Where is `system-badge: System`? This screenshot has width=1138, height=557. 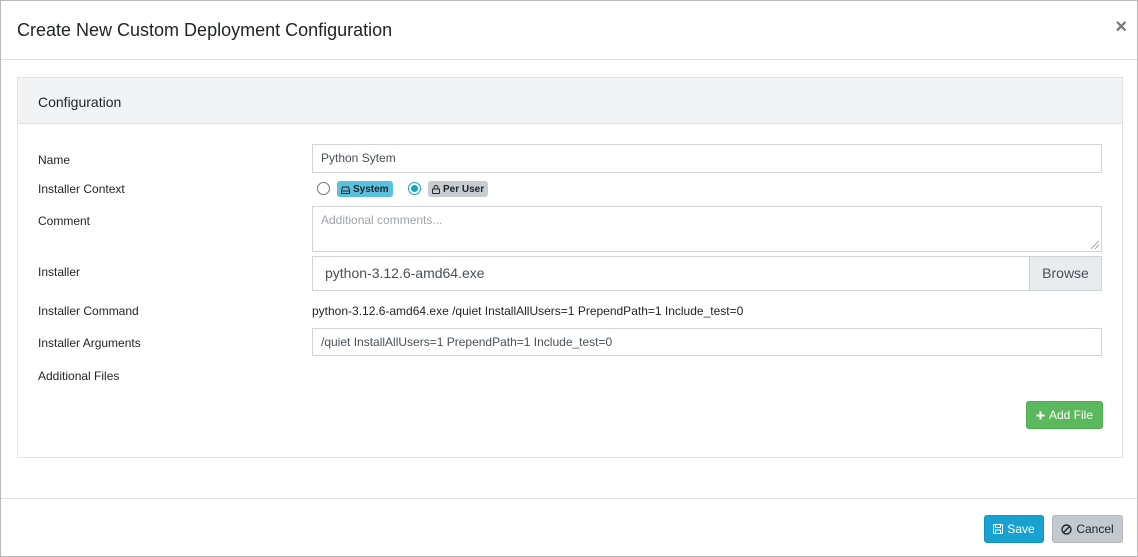 system-badge: System is located at coordinates (365, 189).